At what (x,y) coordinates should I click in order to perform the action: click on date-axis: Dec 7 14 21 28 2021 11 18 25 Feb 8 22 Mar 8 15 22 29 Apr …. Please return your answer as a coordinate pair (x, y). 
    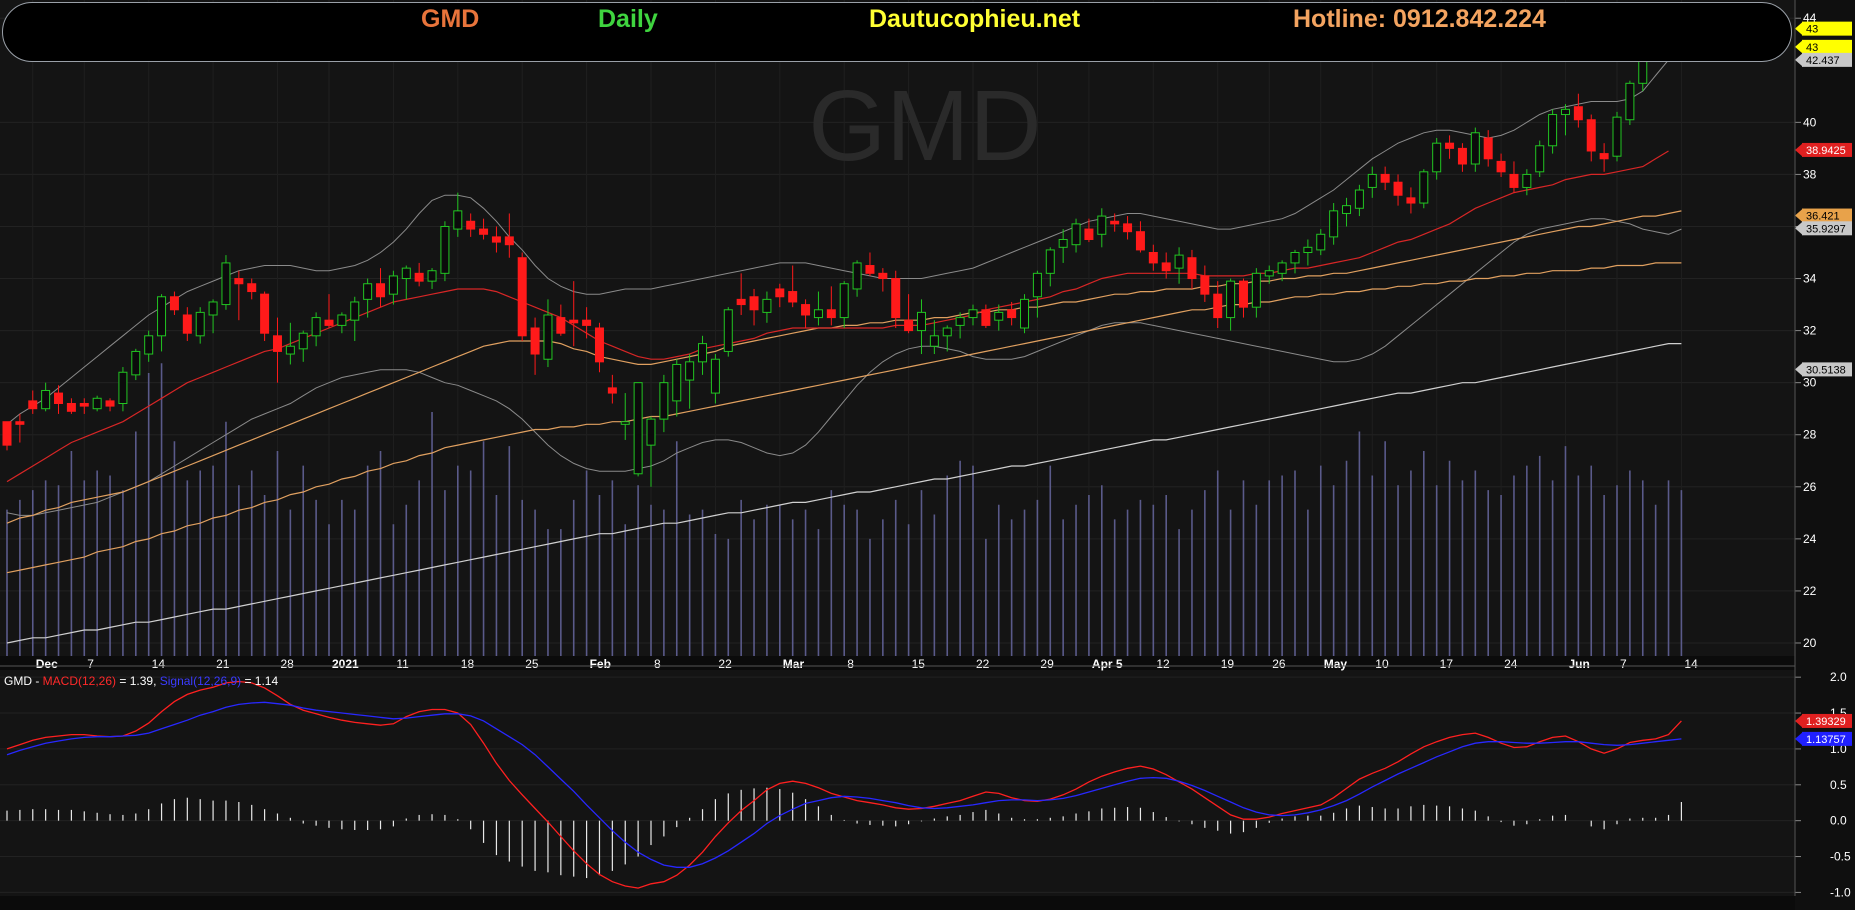
    Looking at the image, I should click on (897, 663).